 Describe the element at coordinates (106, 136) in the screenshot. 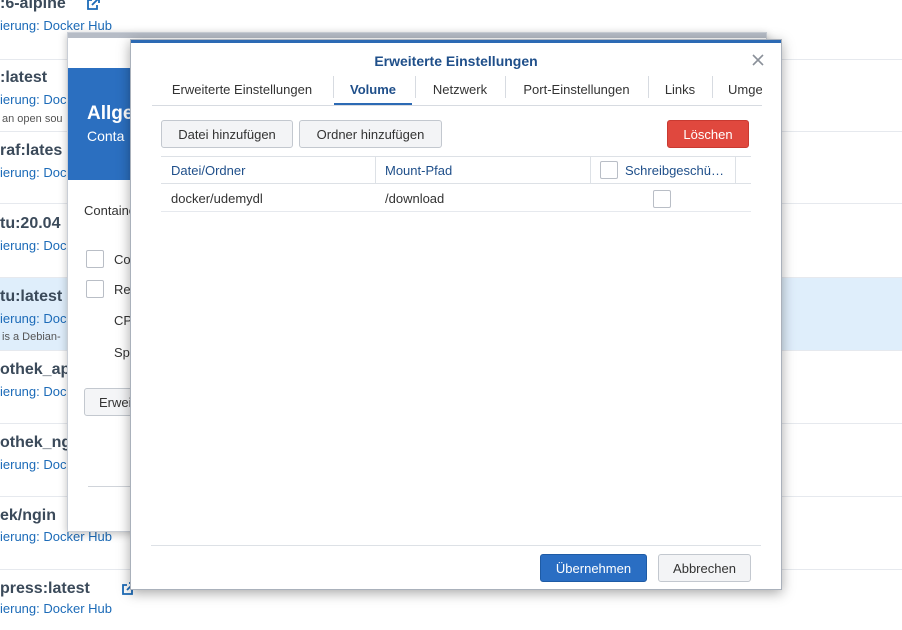

I see `wizard-banner-subtitle: Conta` at that location.